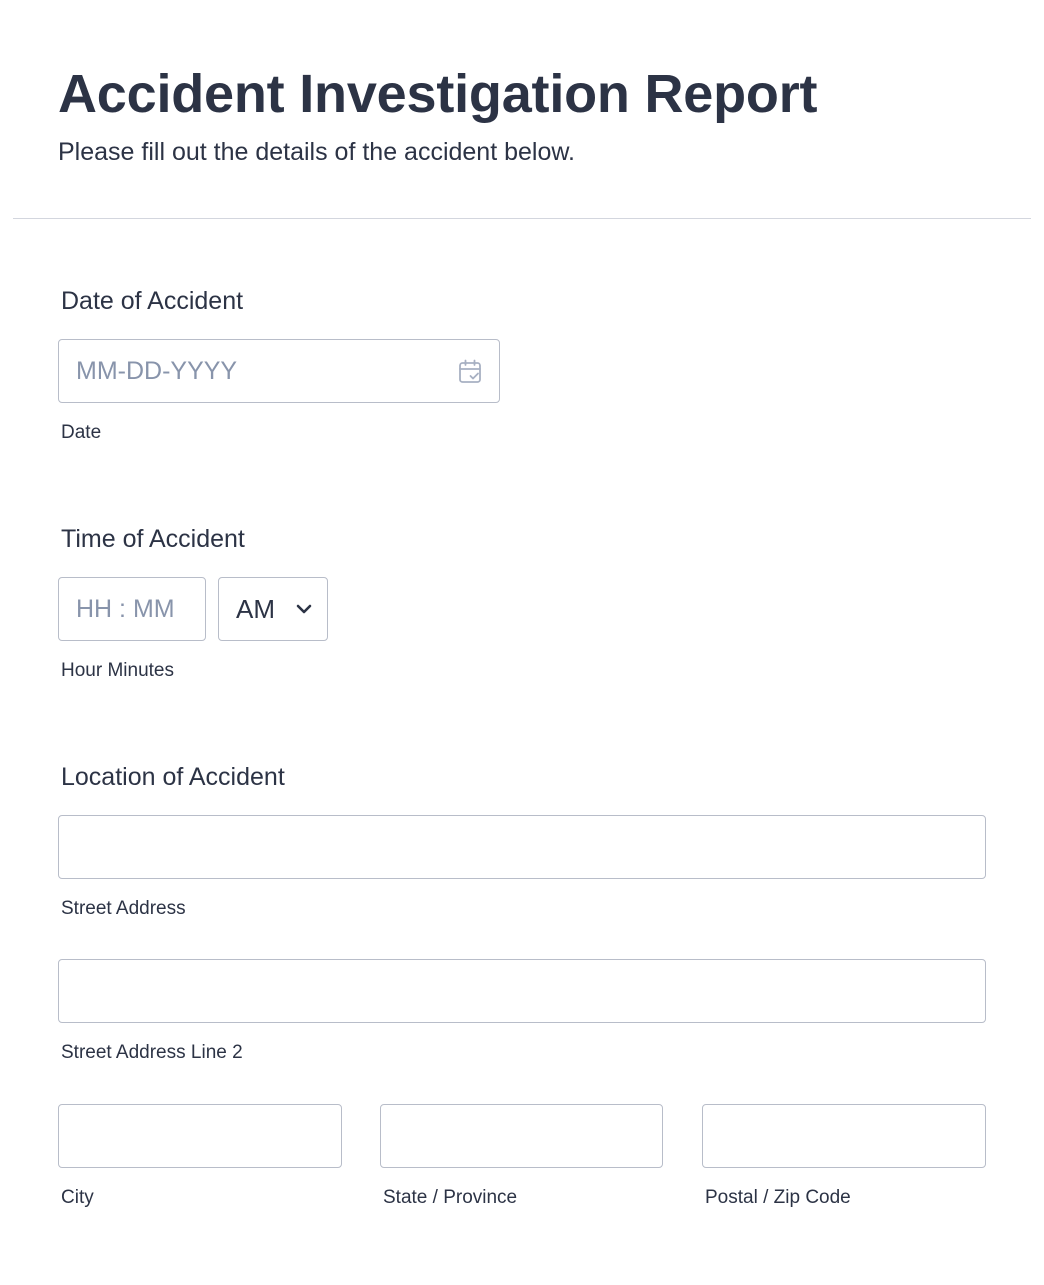  What do you see at coordinates (304, 609) in the screenshot?
I see `chevron-down-icon` at bounding box center [304, 609].